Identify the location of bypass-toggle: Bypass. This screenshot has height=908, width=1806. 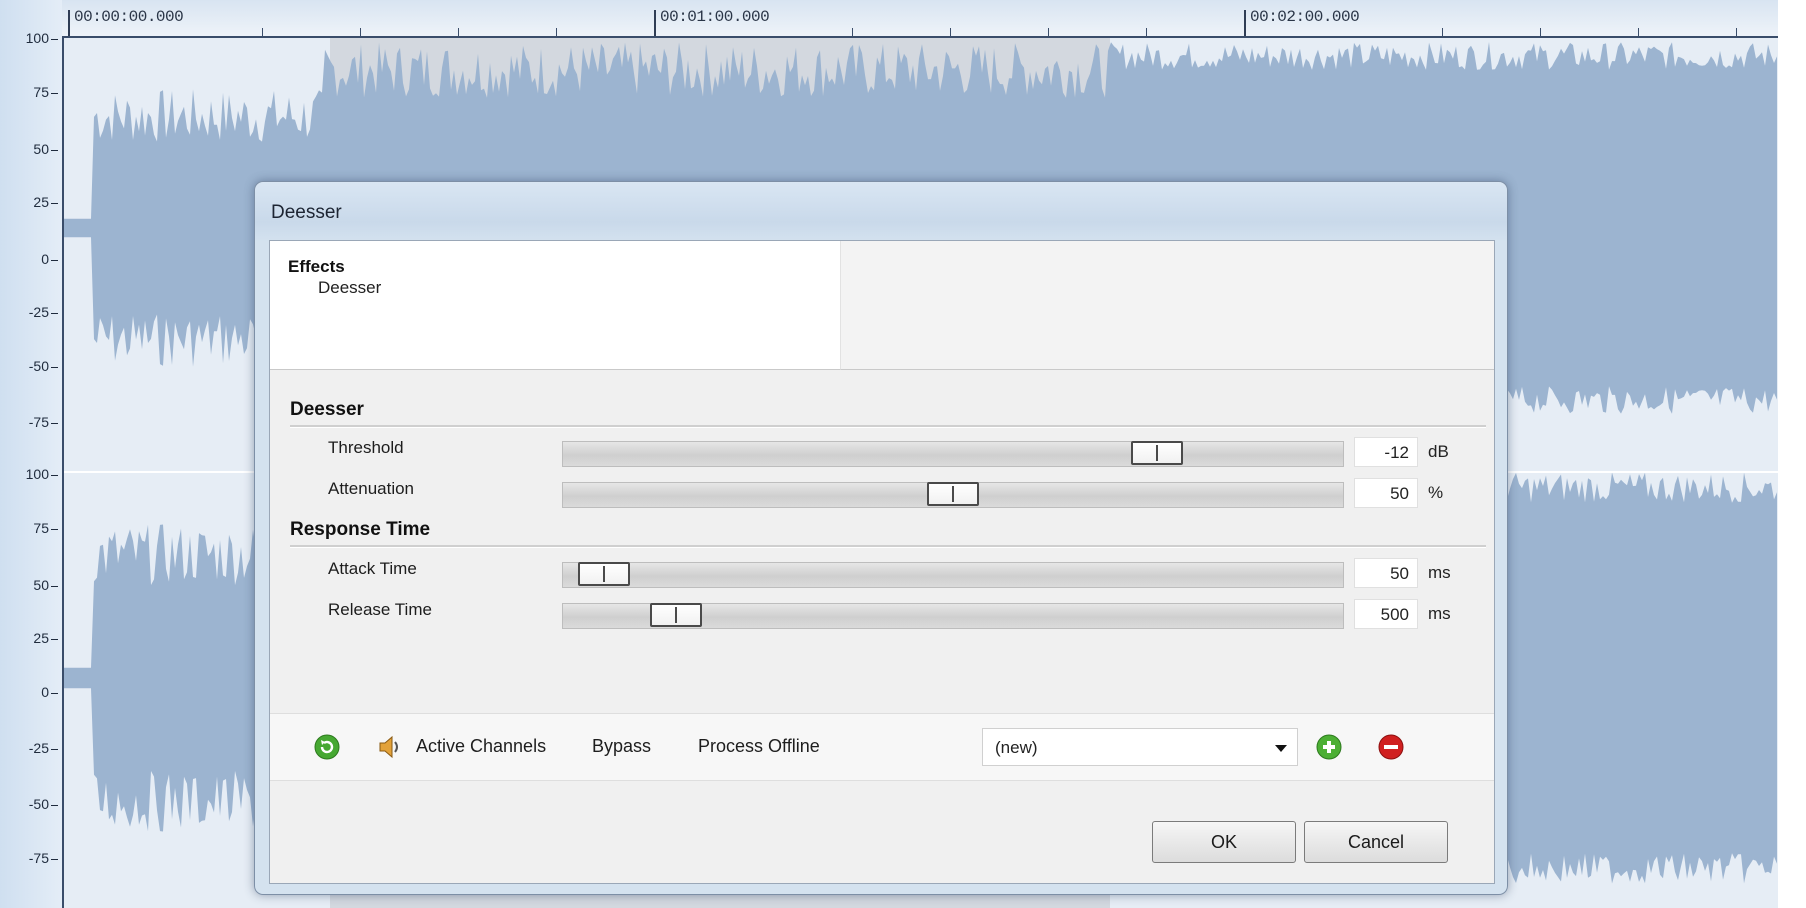
(621, 746).